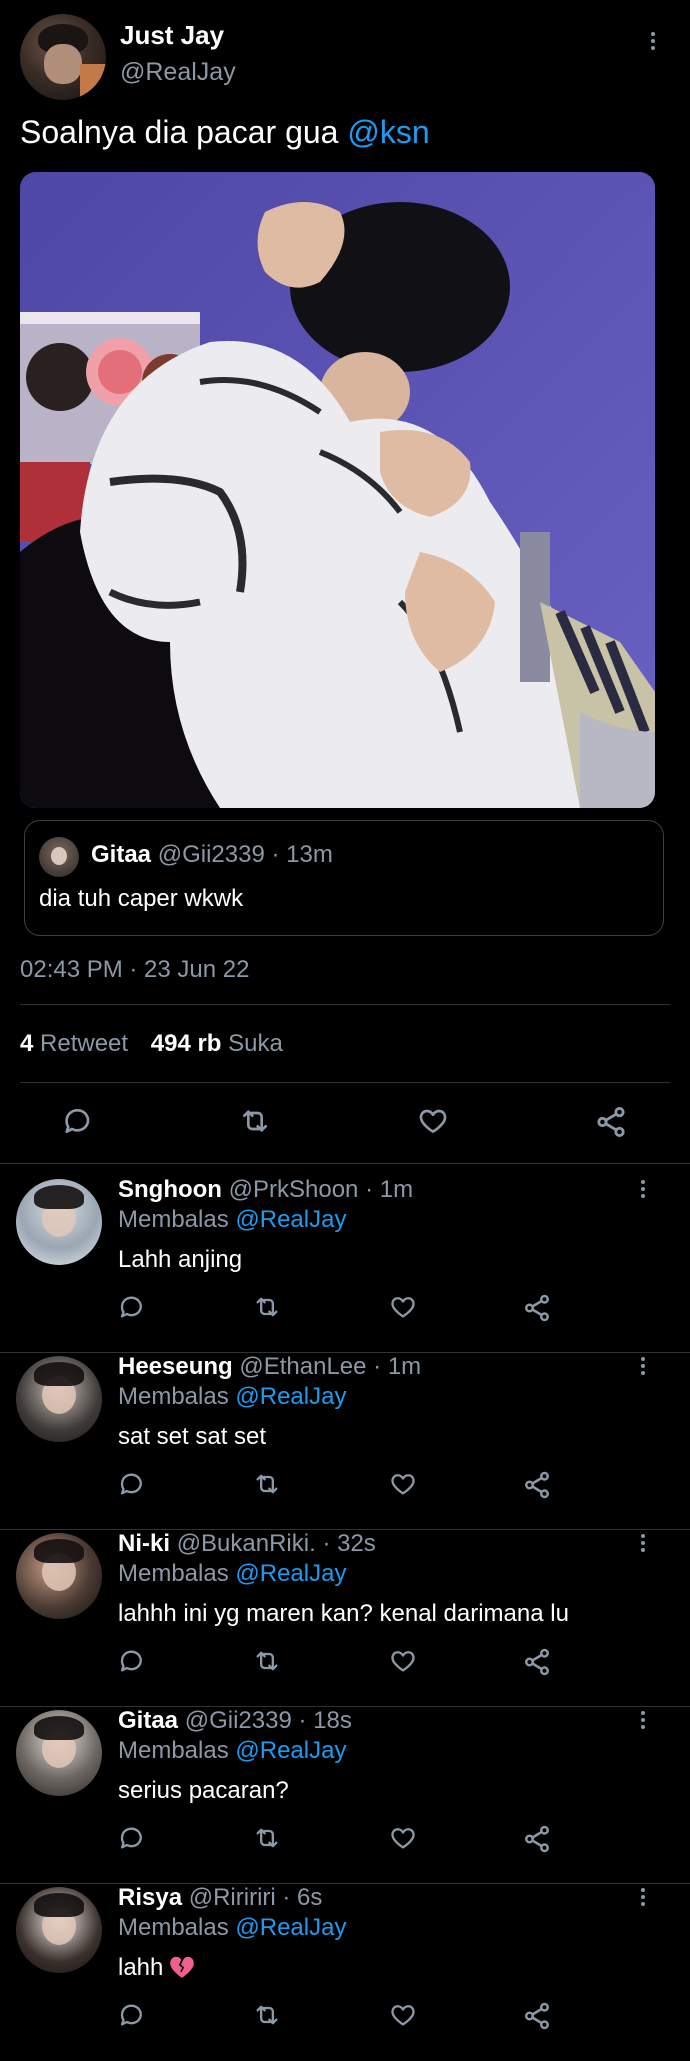 This screenshot has width=690, height=2061. I want to click on reply-handle: @EthanLee, so click(302, 1366).